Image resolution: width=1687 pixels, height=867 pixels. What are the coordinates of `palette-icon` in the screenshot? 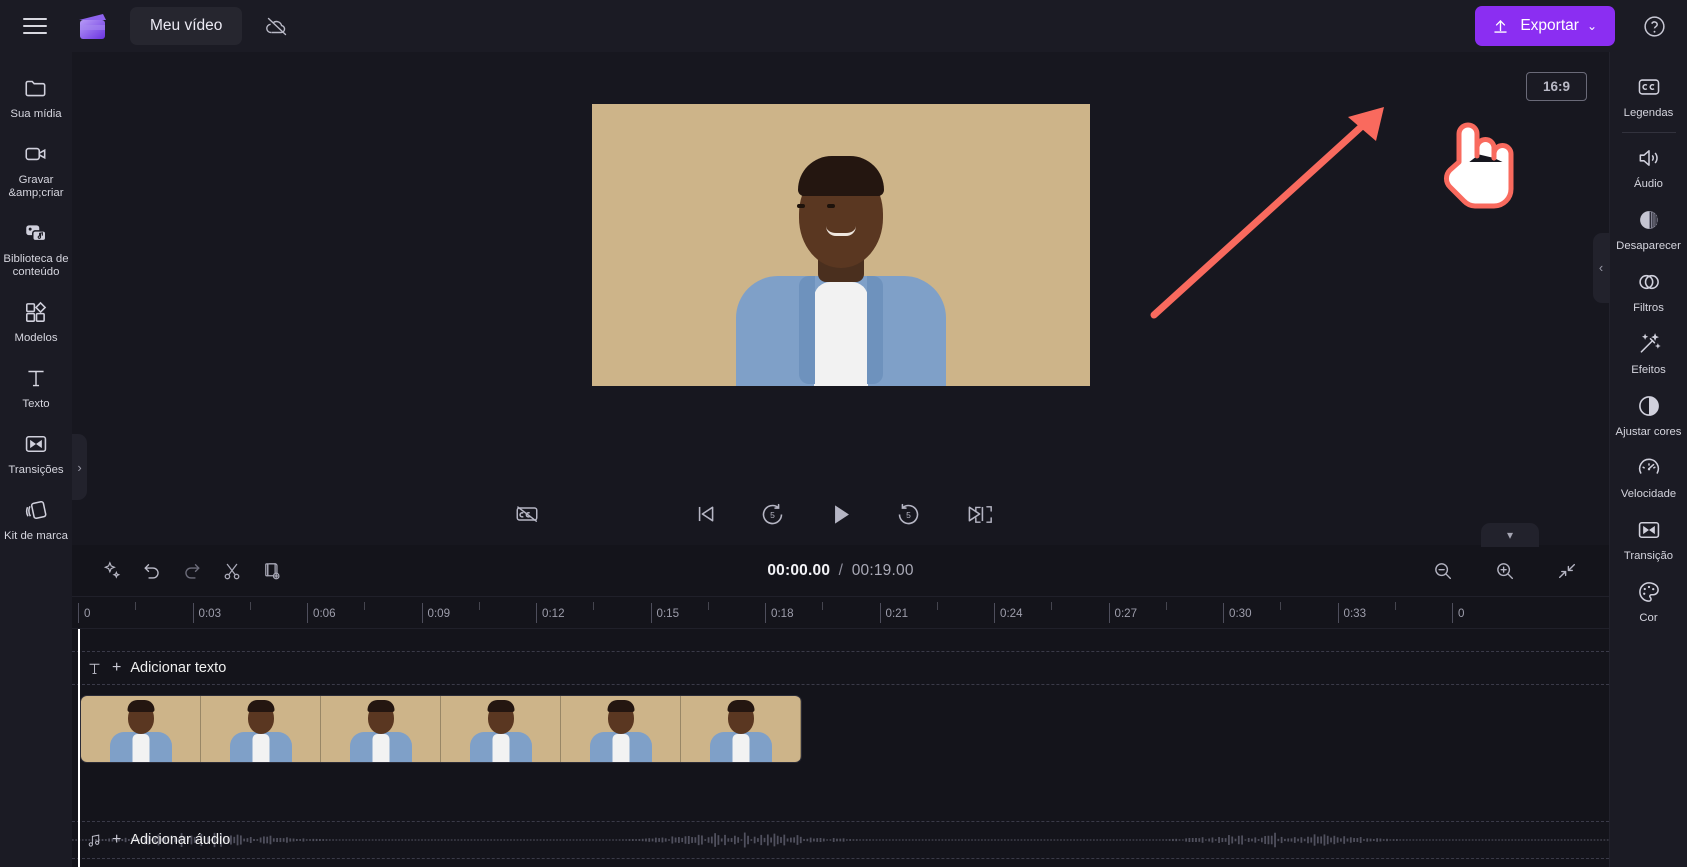 It's located at (1648, 592).